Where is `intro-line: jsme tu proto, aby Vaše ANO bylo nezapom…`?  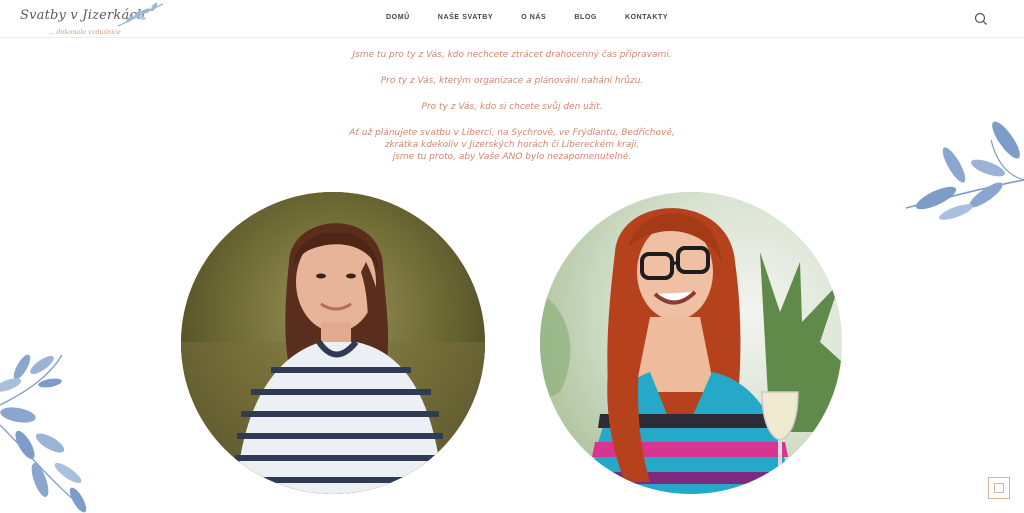 intro-line: jsme tu proto, aby Vaše ANO bylo nezapom… is located at coordinates (512, 157).